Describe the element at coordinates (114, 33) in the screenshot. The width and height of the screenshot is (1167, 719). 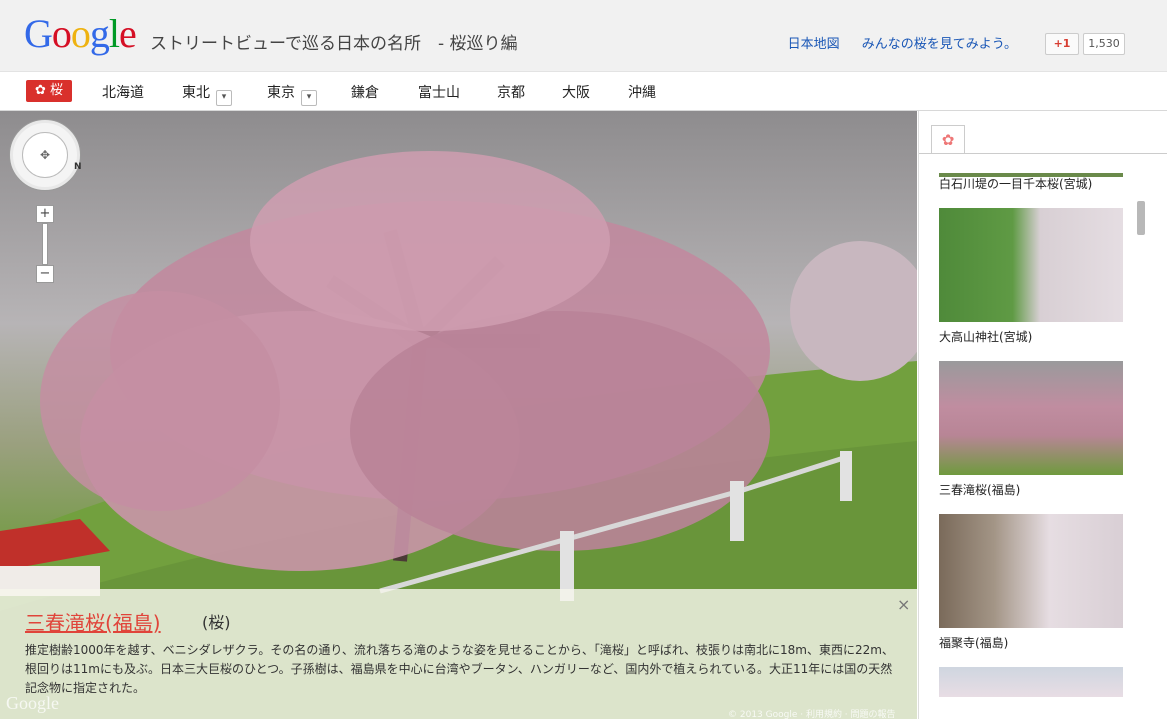
I see `logo-letter: l` at that location.